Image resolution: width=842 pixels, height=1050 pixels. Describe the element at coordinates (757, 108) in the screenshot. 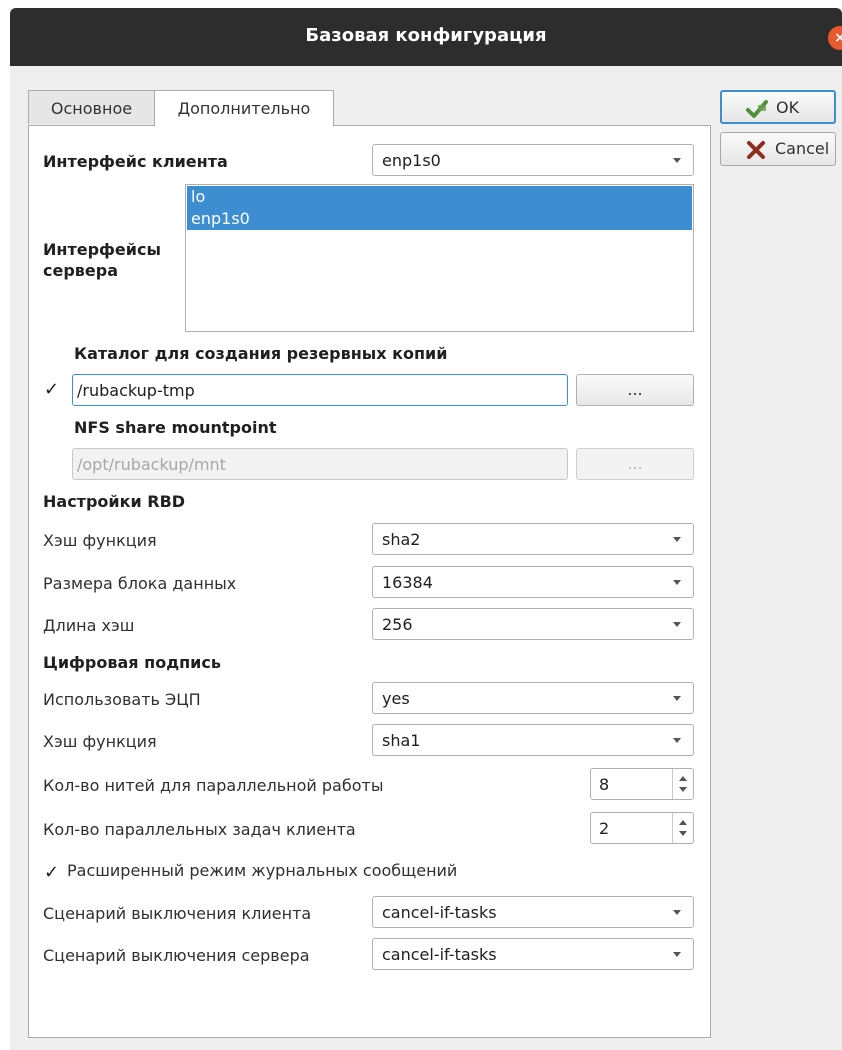

I see `ok-check-icon` at that location.